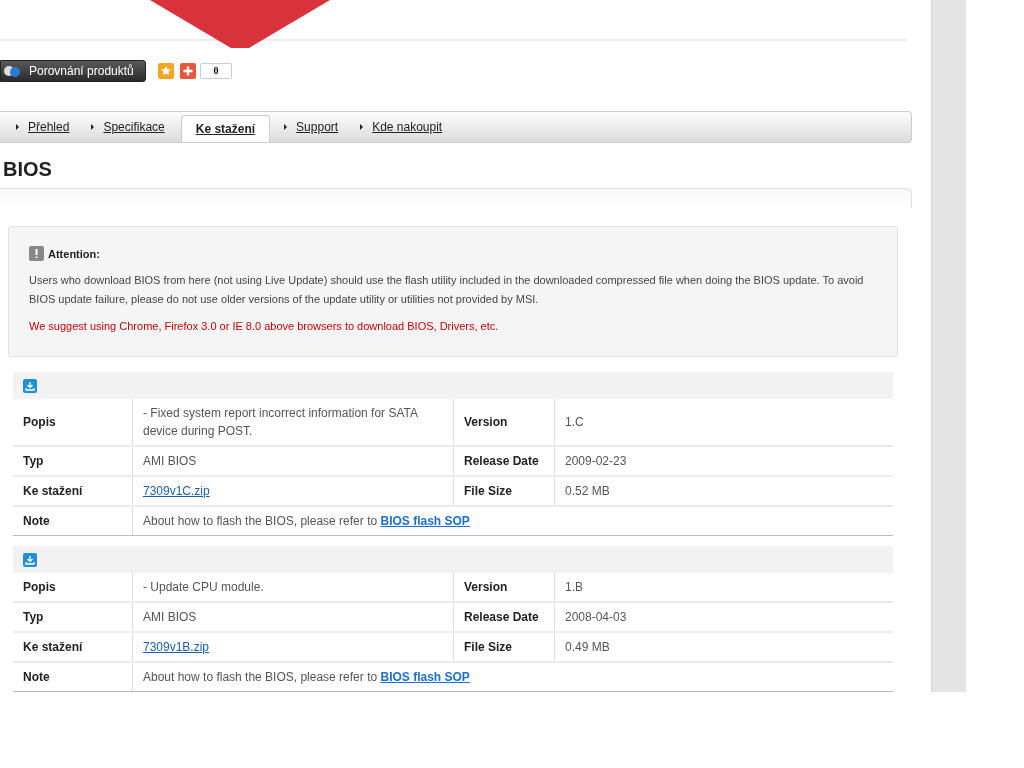 This screenshot has height=768, width=1024. I want to click on table-cell-text: 1.C, so click(574, 422).